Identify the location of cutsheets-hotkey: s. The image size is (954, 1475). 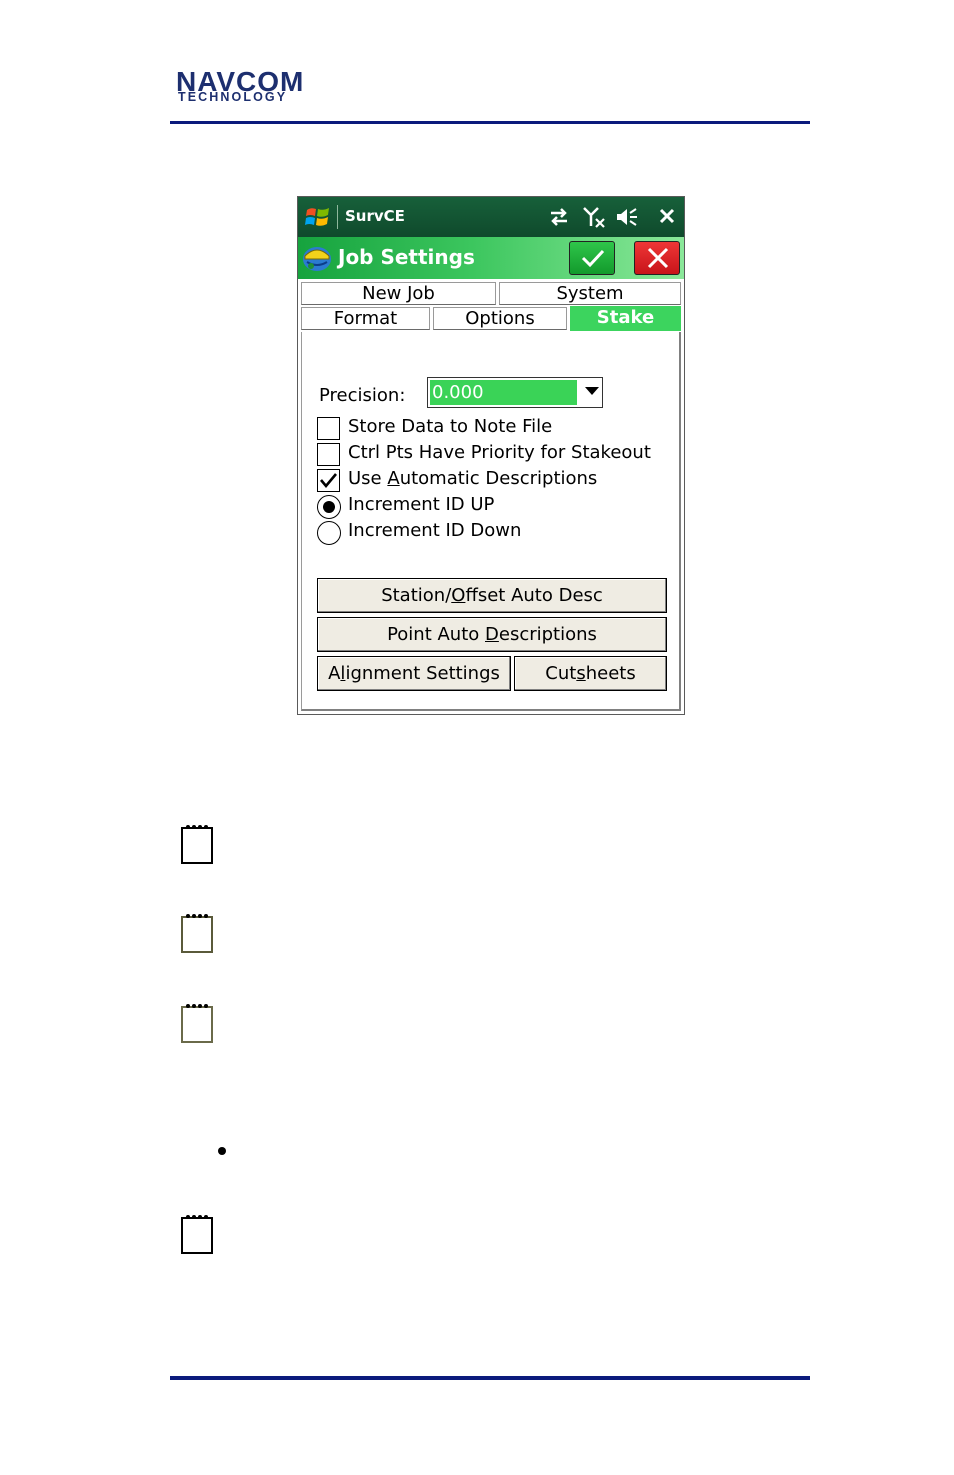
(581, 673).